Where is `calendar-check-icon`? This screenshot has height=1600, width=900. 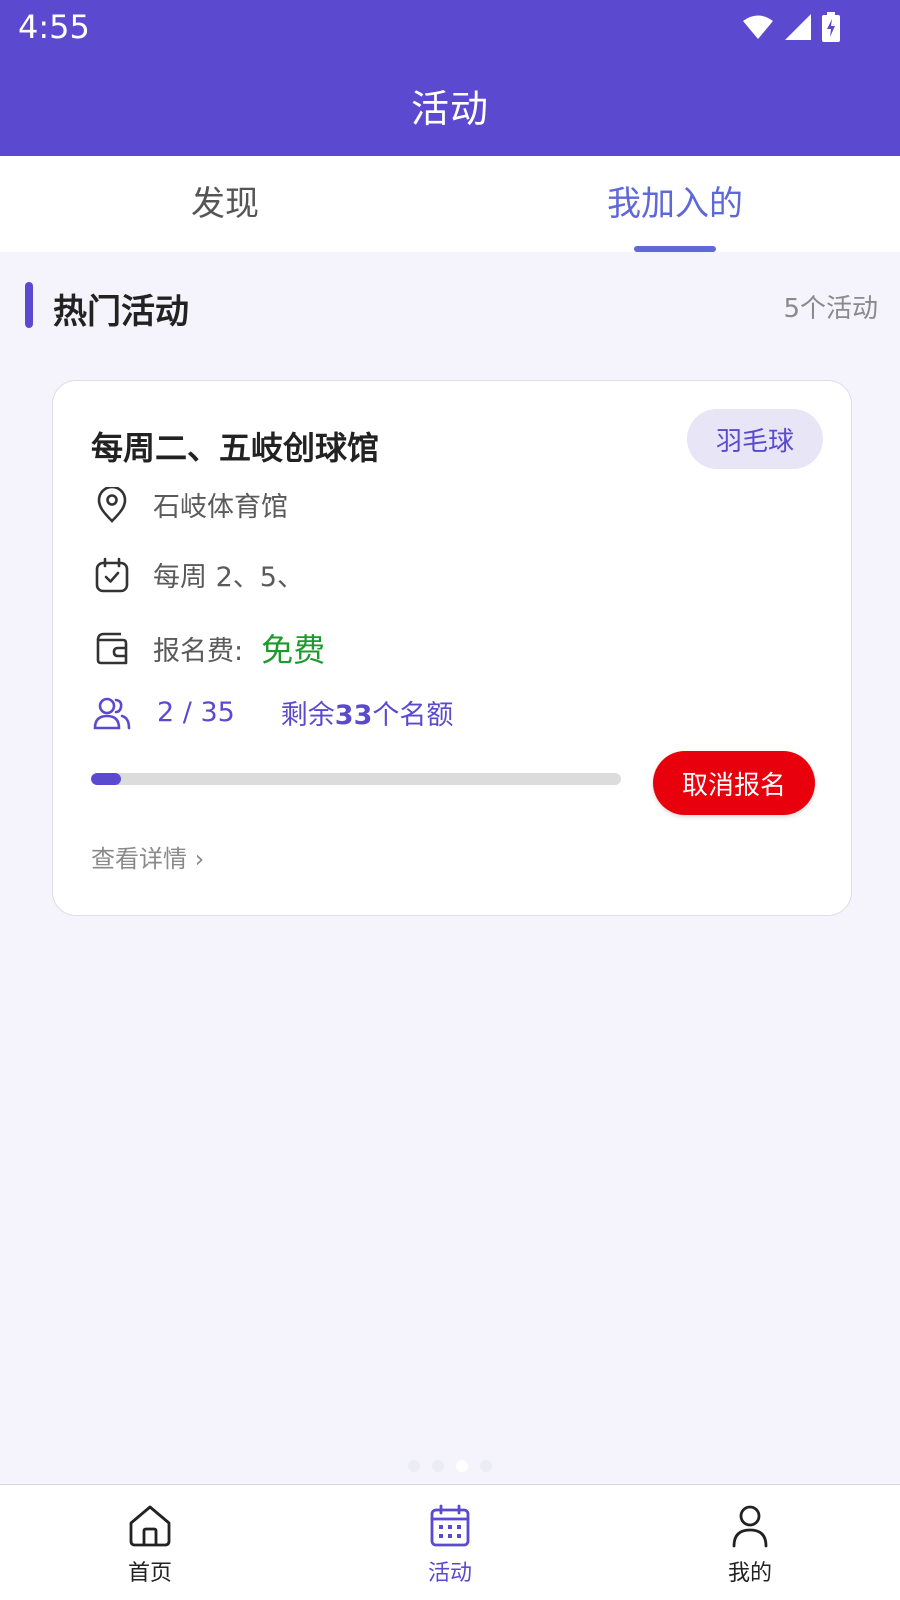 calendar-check-icon is located at coordinates (112, 575).